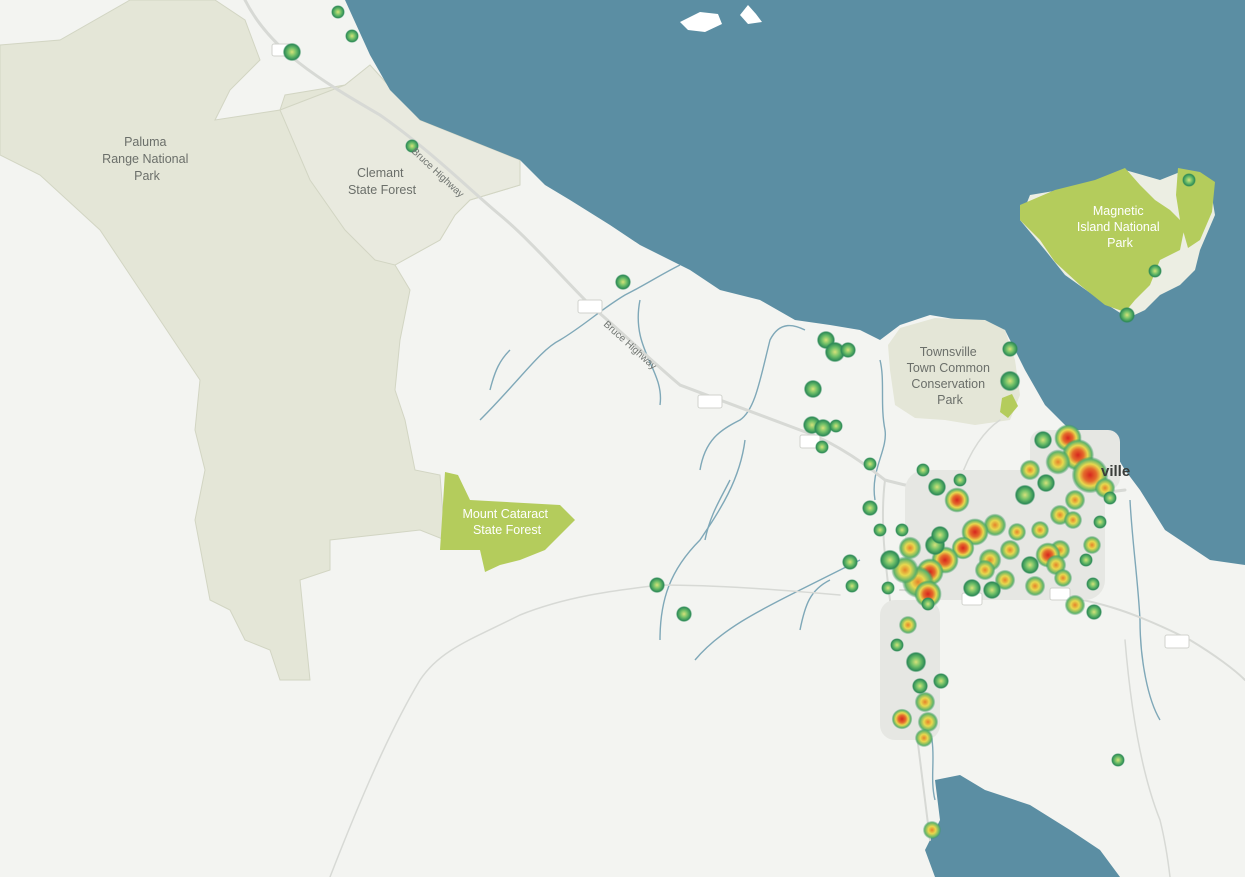 This screenshot has width=1245, height=877. What do you see at coordinates (1115, 471) in the screenshot?
I see `city-label: ville` at bounding box center [1115, 471].